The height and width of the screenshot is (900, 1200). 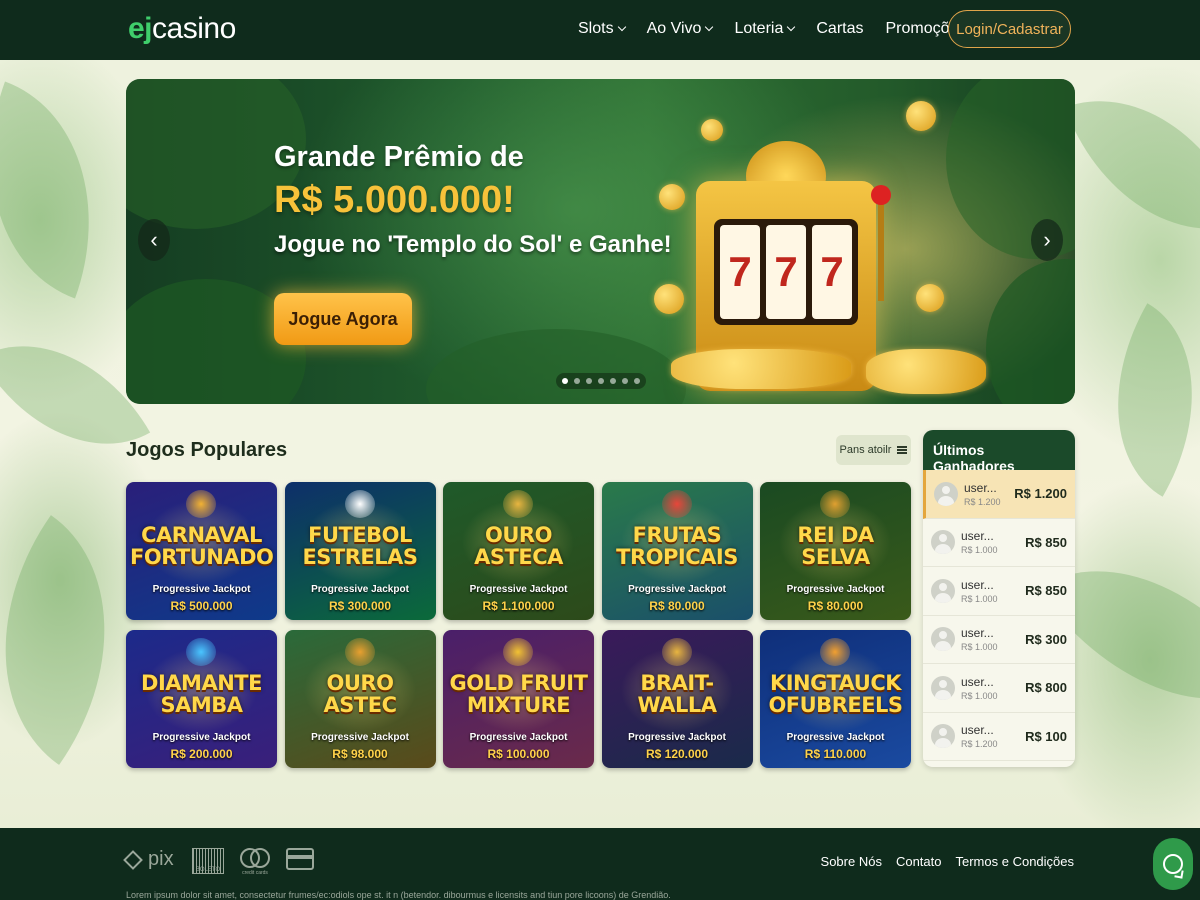 What do you see at coordinates (518, 546) in the screenshot?
I see `game-title: OURO ASTECA` at bounding box center [518, 546].